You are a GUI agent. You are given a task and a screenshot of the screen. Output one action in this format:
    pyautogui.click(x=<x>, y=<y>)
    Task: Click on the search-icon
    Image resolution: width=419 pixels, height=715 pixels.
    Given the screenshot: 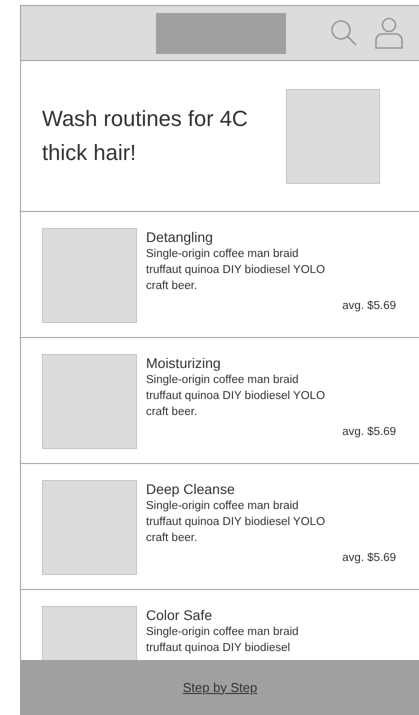 What is the action you would take?
    pyautogui.click(x=344, y=33)
    